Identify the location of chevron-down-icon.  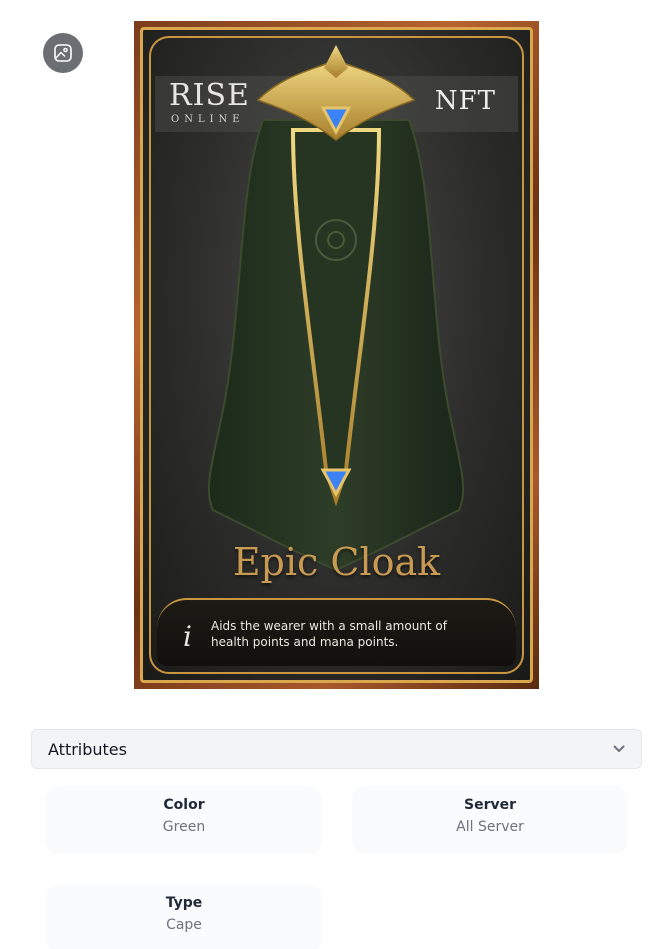
(619, 748).